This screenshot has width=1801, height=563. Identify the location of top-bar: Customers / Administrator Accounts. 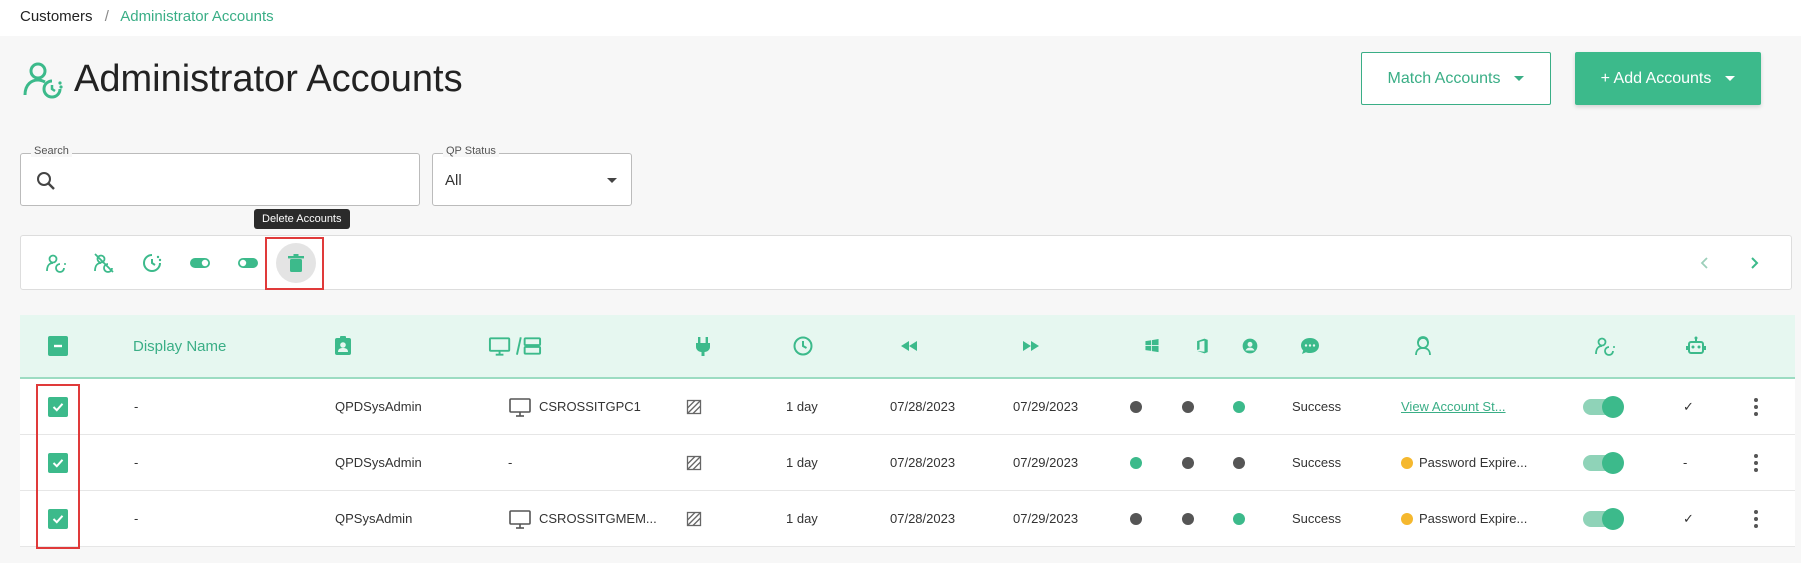
(900, 18).